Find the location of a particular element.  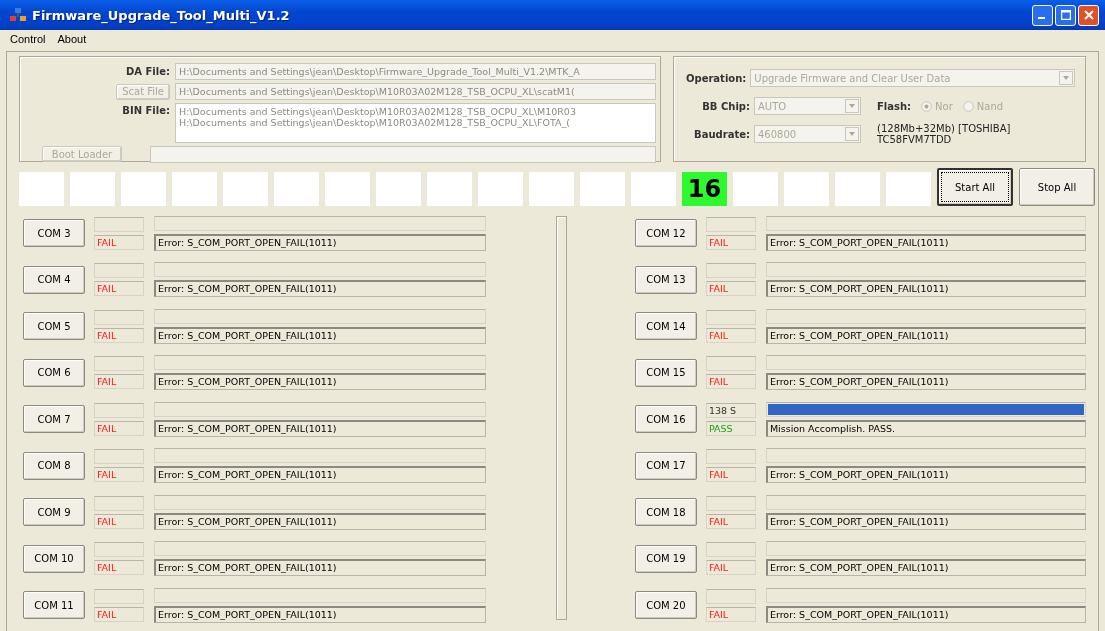

field-label: DA File: is located at coordinates (147, 72).